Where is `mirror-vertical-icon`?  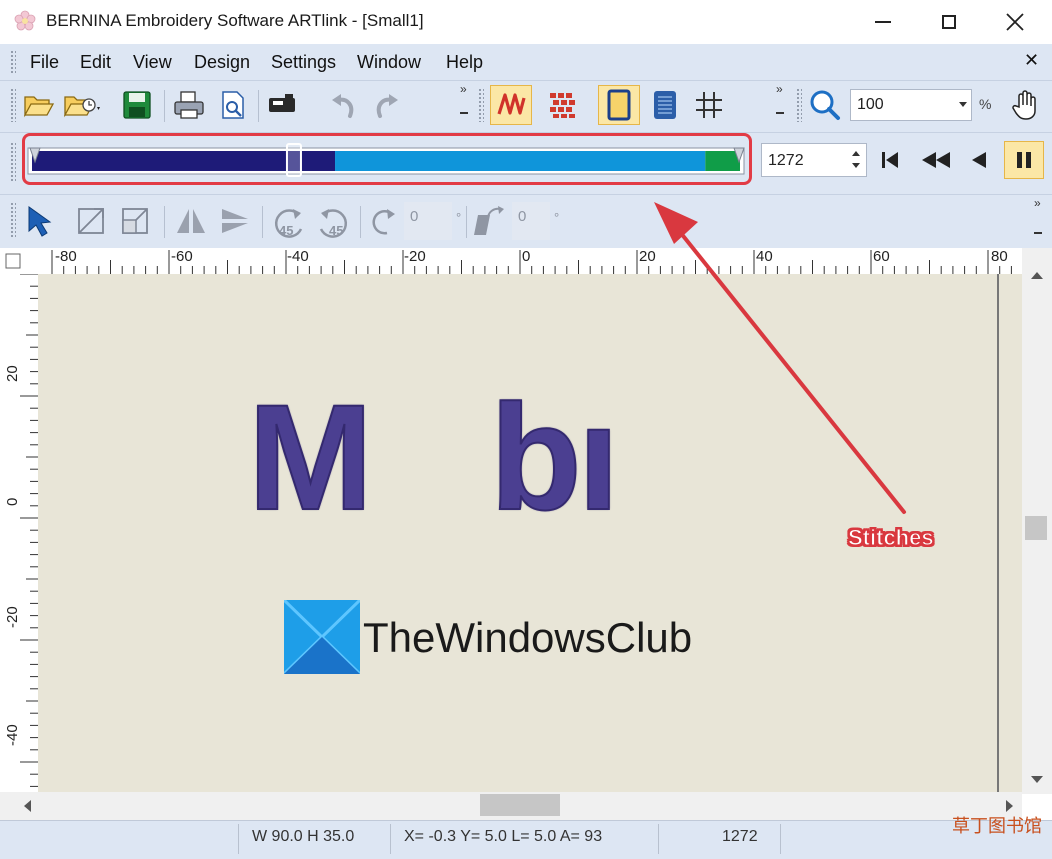 mirror-vertical-icon is located at coordinates (235, 221).